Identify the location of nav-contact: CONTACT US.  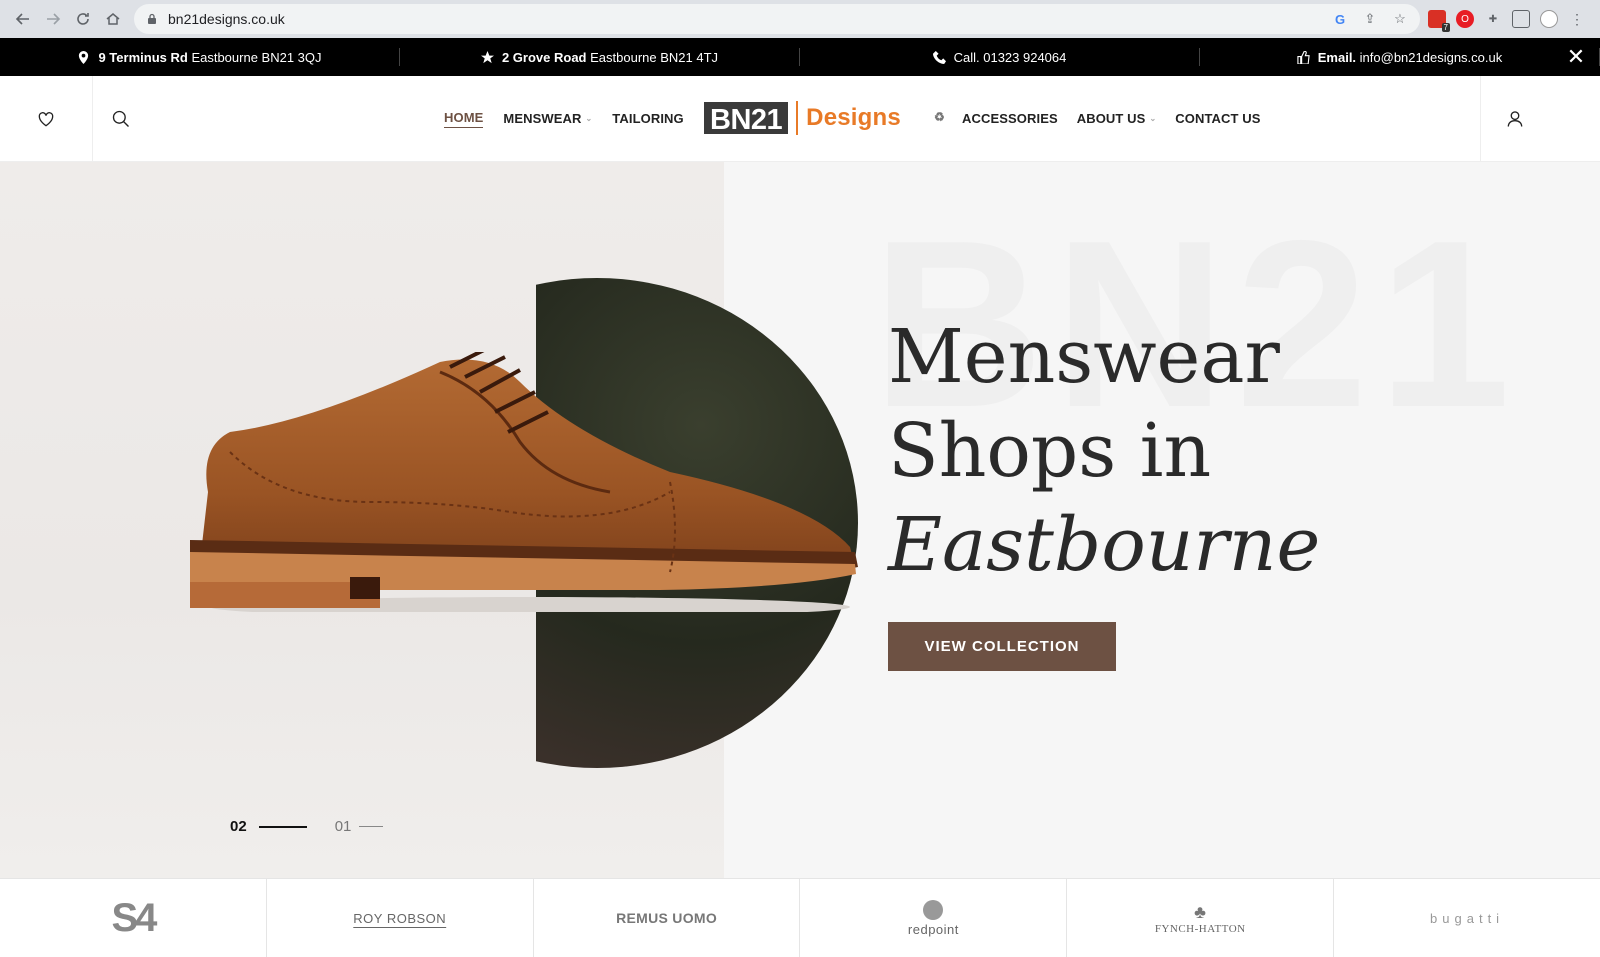
(1217, 118).